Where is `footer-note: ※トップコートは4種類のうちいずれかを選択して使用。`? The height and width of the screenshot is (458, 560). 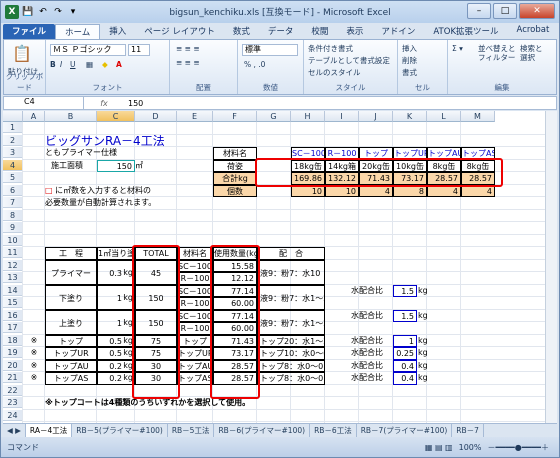 footer-note: ※トップコートは4種類のうちいずれかを選択して使用。 is located at coordinates (148, 402).